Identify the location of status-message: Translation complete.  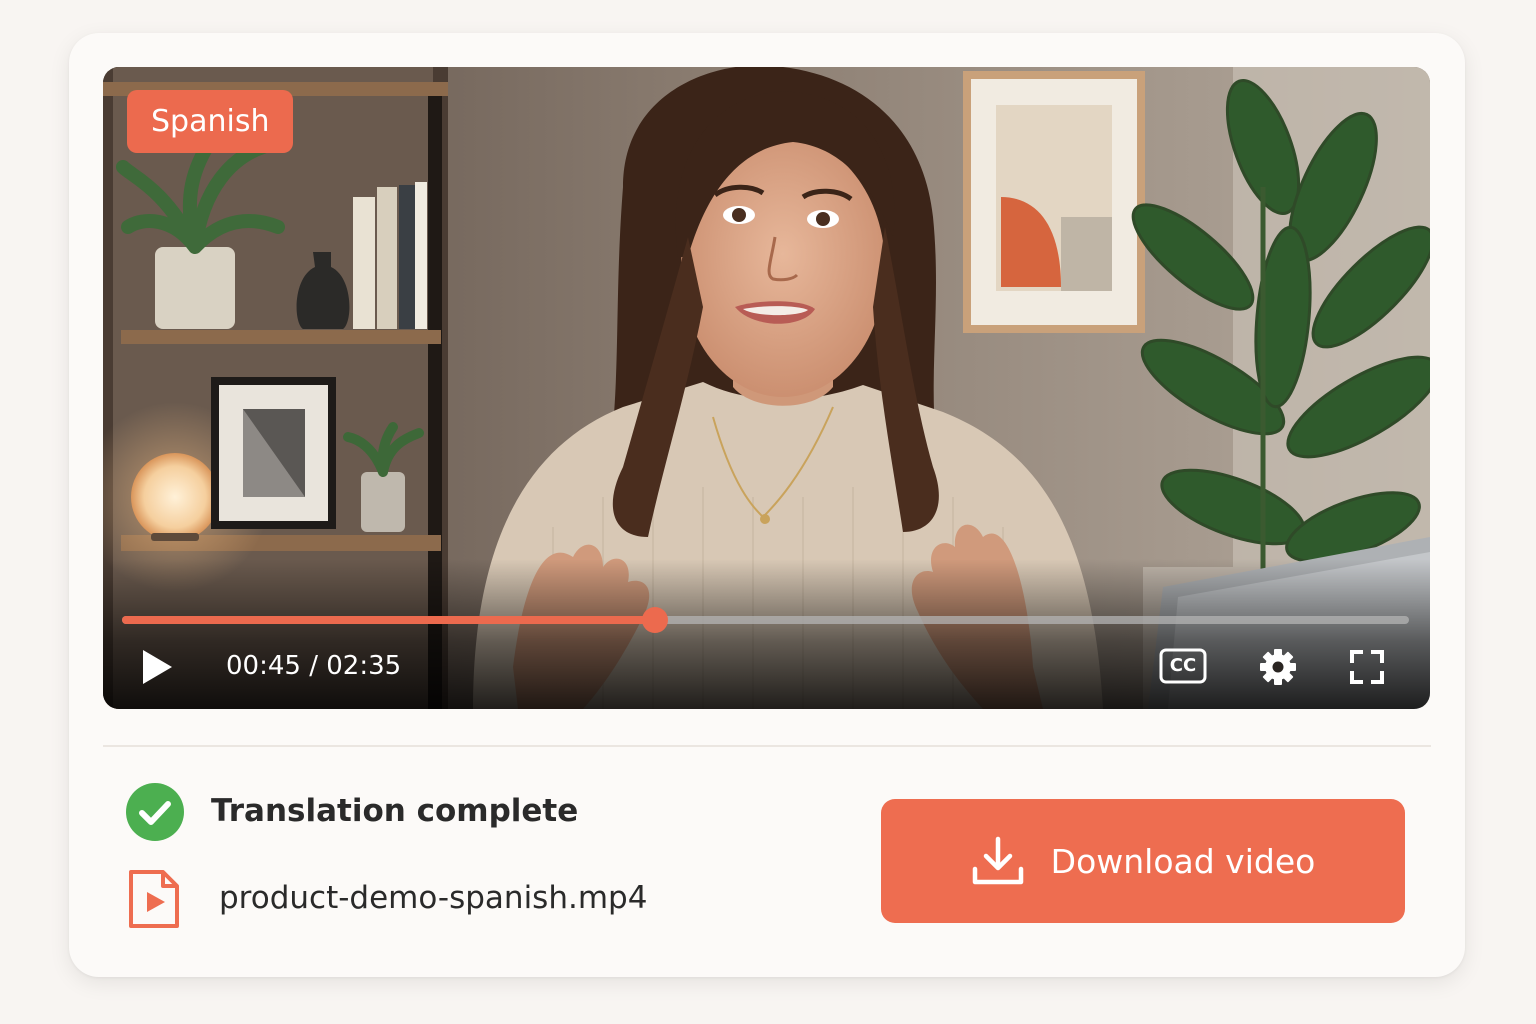
(395, 811).